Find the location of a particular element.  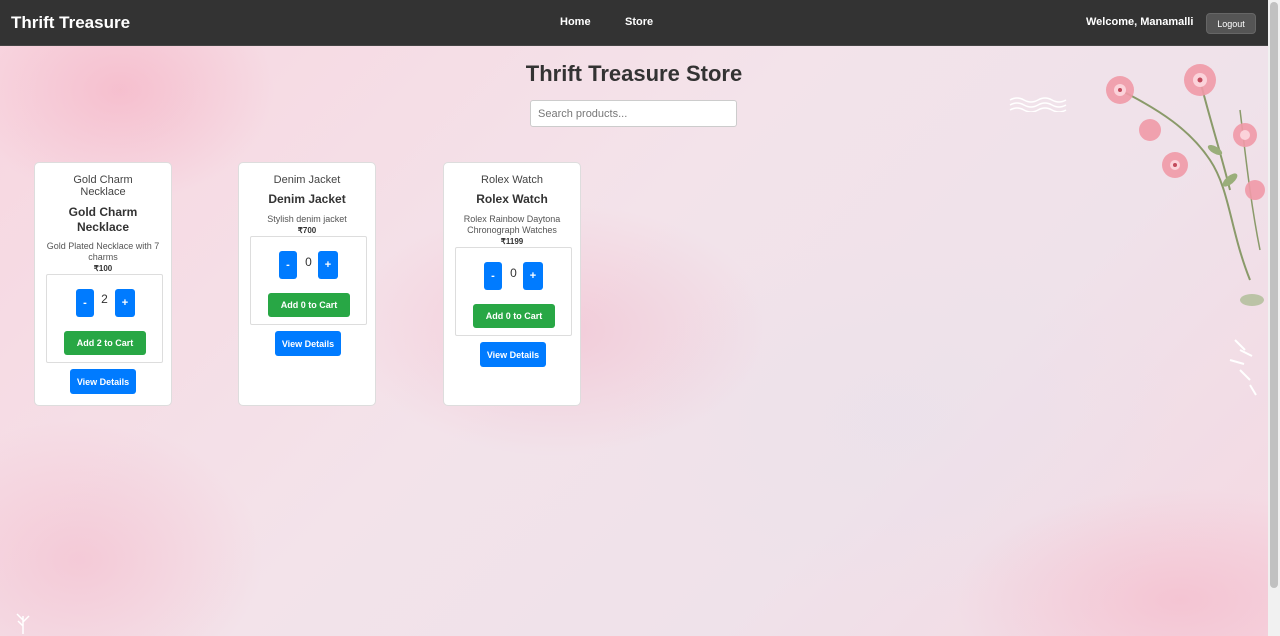

product-image: Gold Charm Necklace is located at coordinates (103, 186).